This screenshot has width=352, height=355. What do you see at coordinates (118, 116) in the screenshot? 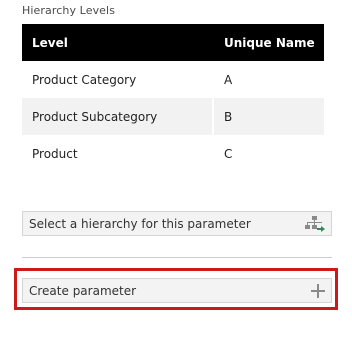
I see `cell-level: Product Subcategory` at bounding box center [118, 116].